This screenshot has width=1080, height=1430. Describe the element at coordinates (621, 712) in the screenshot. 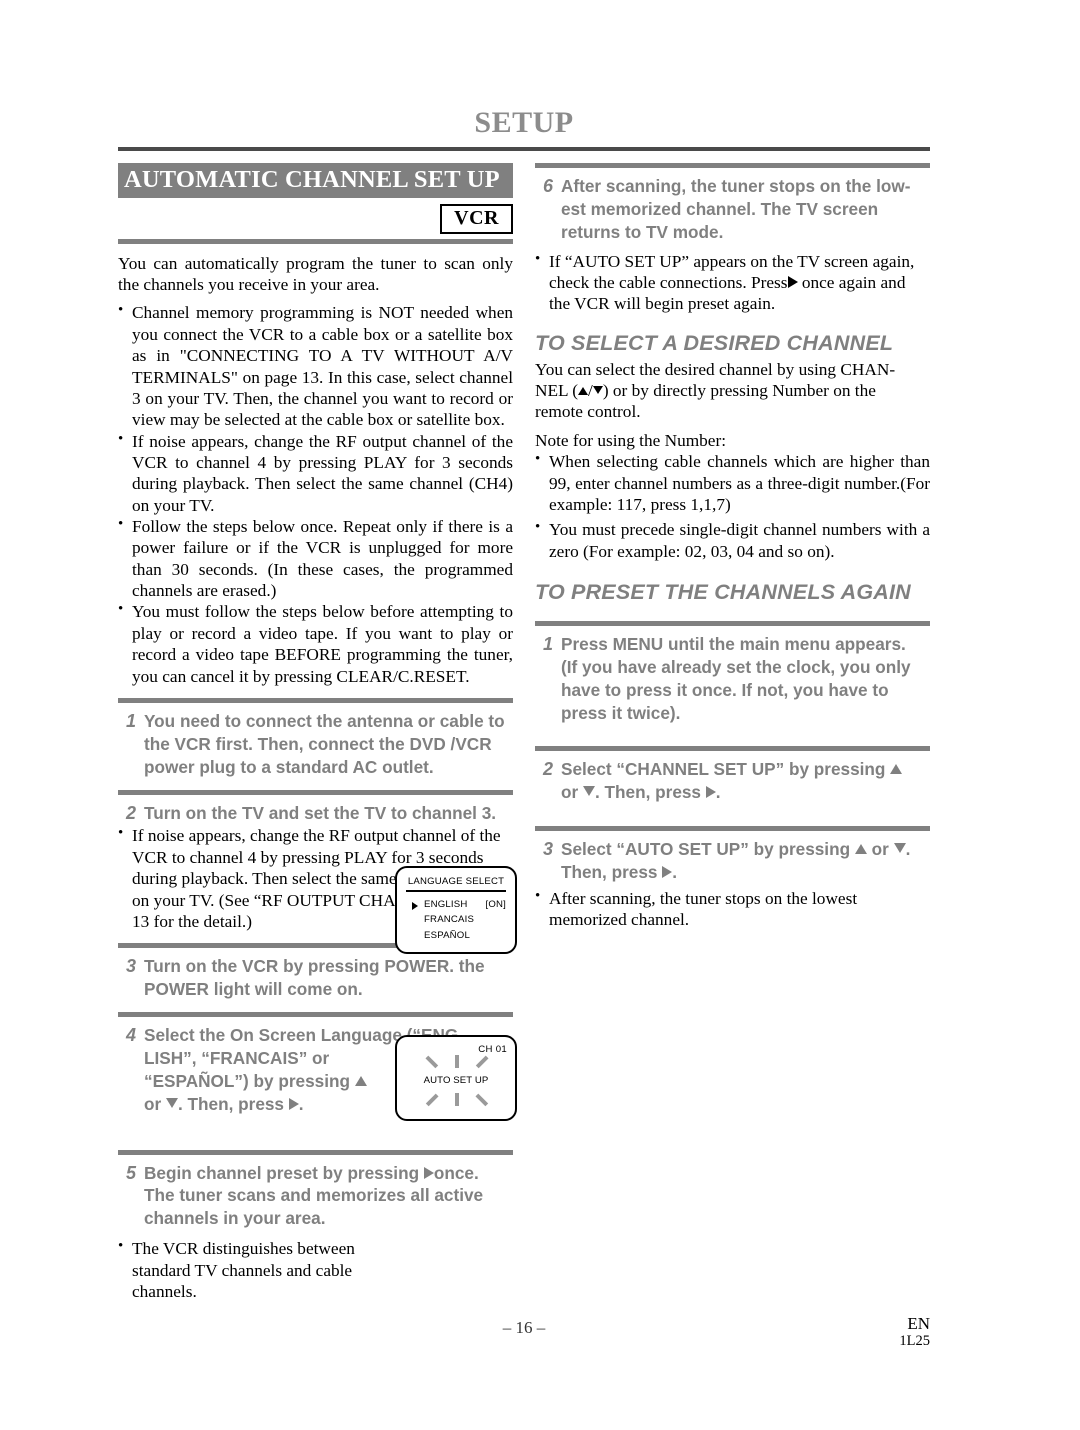

I see `step-line: press it twice).` at that location.